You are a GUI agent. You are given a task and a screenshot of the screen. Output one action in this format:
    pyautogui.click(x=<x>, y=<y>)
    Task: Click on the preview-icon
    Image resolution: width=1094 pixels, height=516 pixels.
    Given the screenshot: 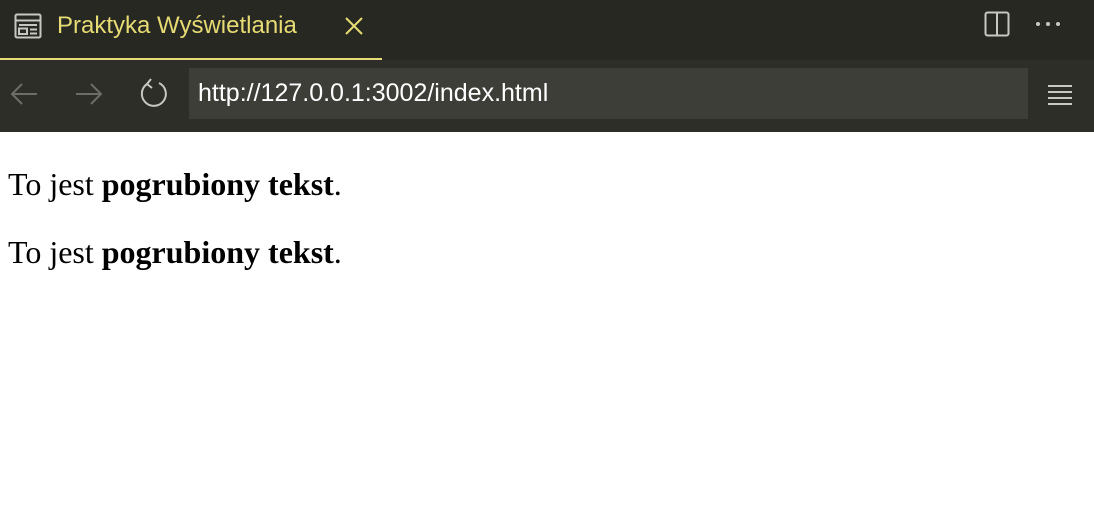 What is the action you would take?
    pyautogui.click(x=28, y=26)
    